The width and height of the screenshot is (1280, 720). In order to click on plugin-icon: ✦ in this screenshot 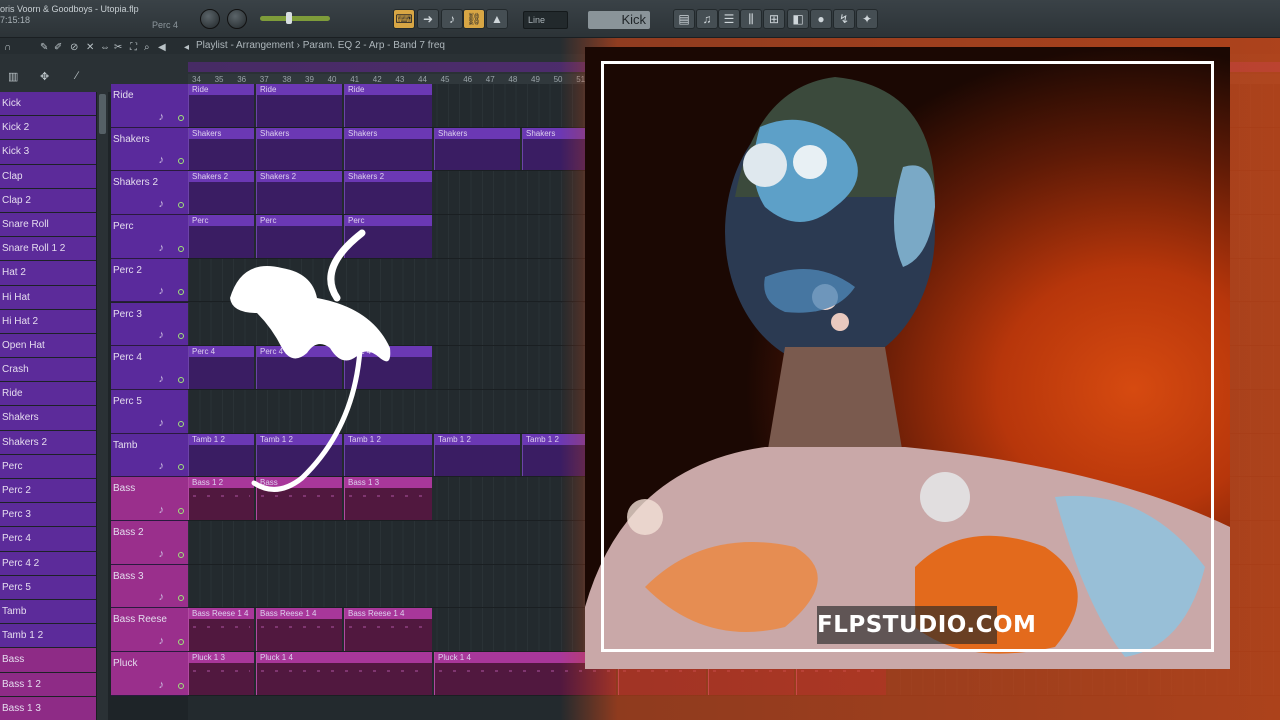, I will do `click(867, 19)`.